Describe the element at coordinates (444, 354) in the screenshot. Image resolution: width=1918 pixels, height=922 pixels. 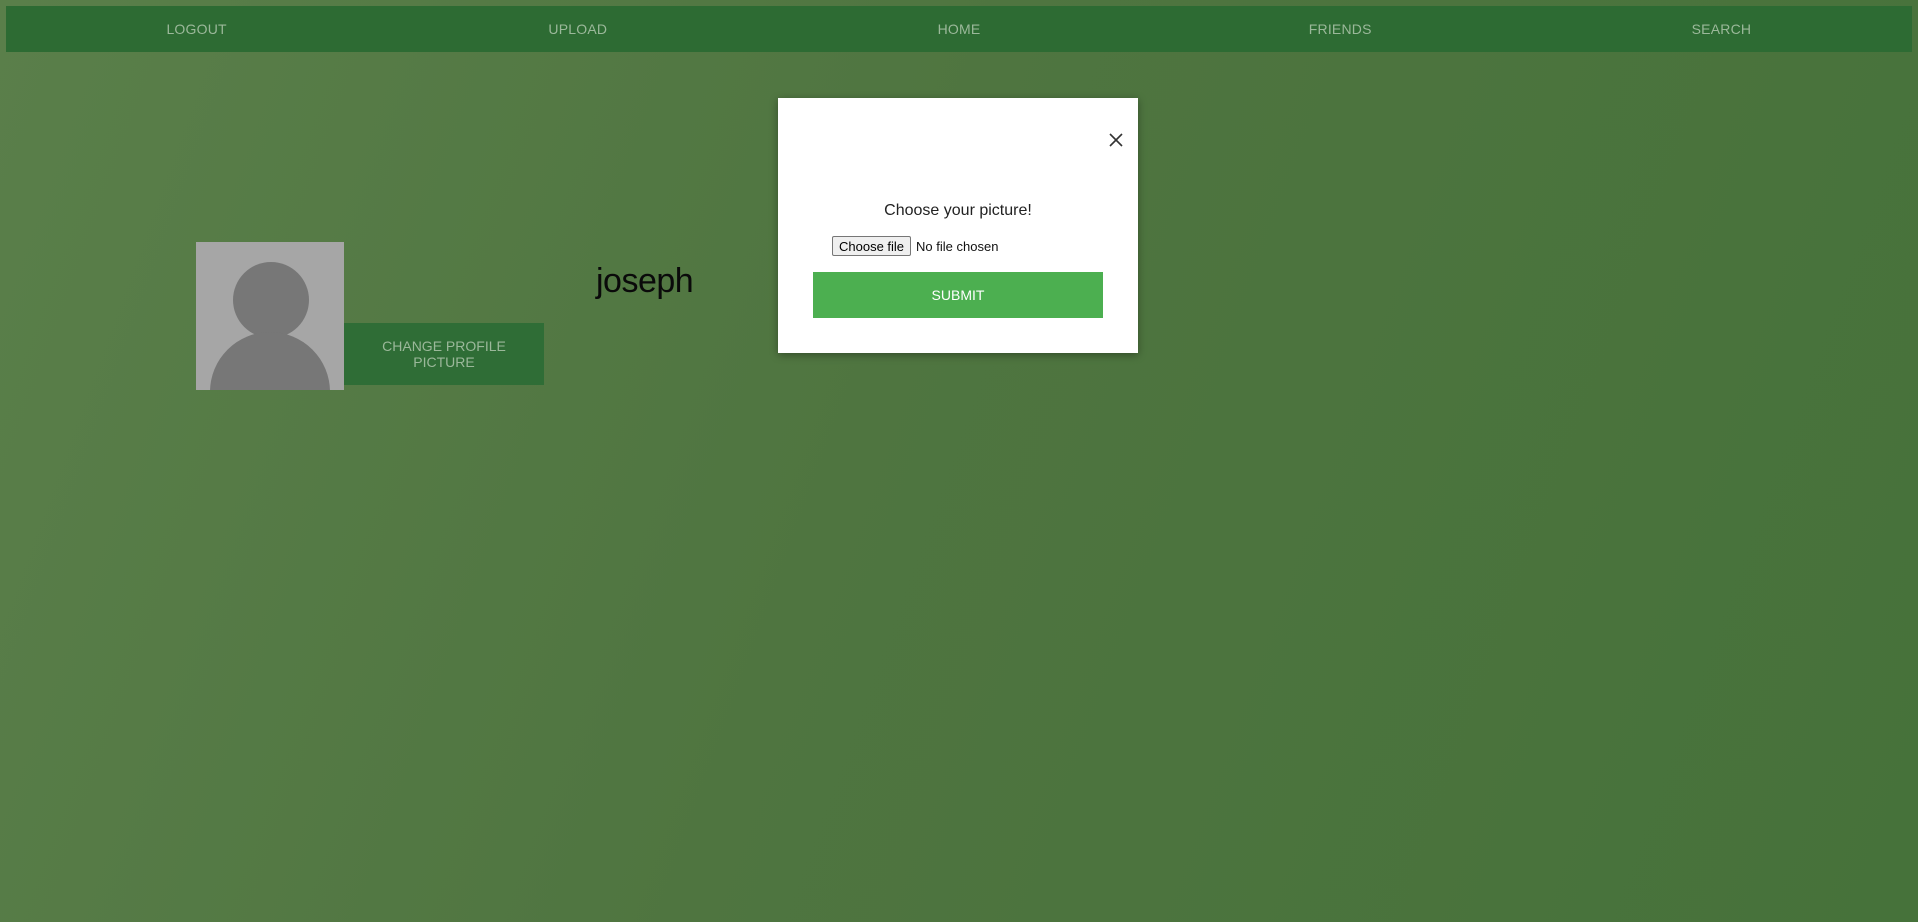
I see `change-profile-picture-button: CHANGE PROFILE PICTURE` at that location.